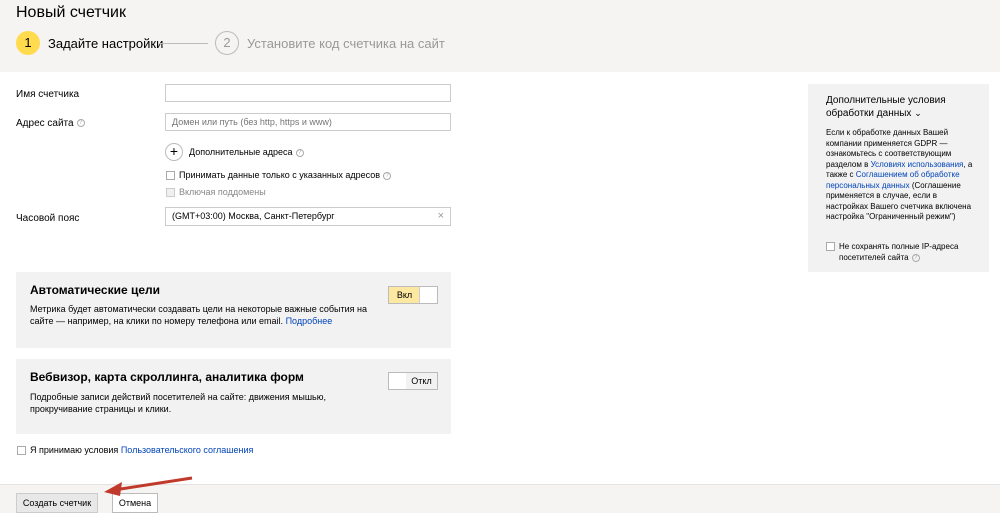 The image size is (1000, 513). Describe the element at coordinates (174, 152) in the screenshot. I see `add-address-button: +` at that location.